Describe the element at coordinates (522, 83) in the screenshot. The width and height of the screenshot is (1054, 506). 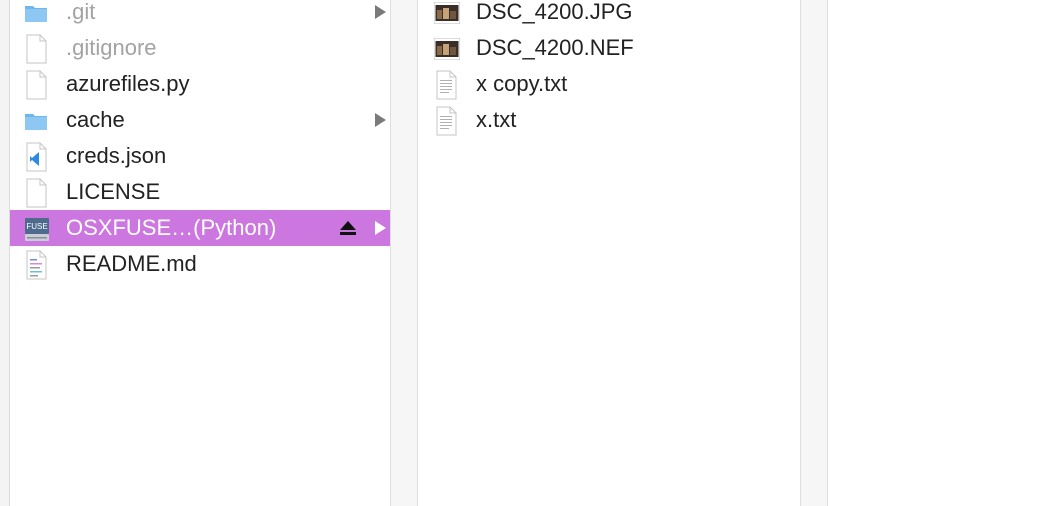
I see `file-name: x copy.txt` at that location.